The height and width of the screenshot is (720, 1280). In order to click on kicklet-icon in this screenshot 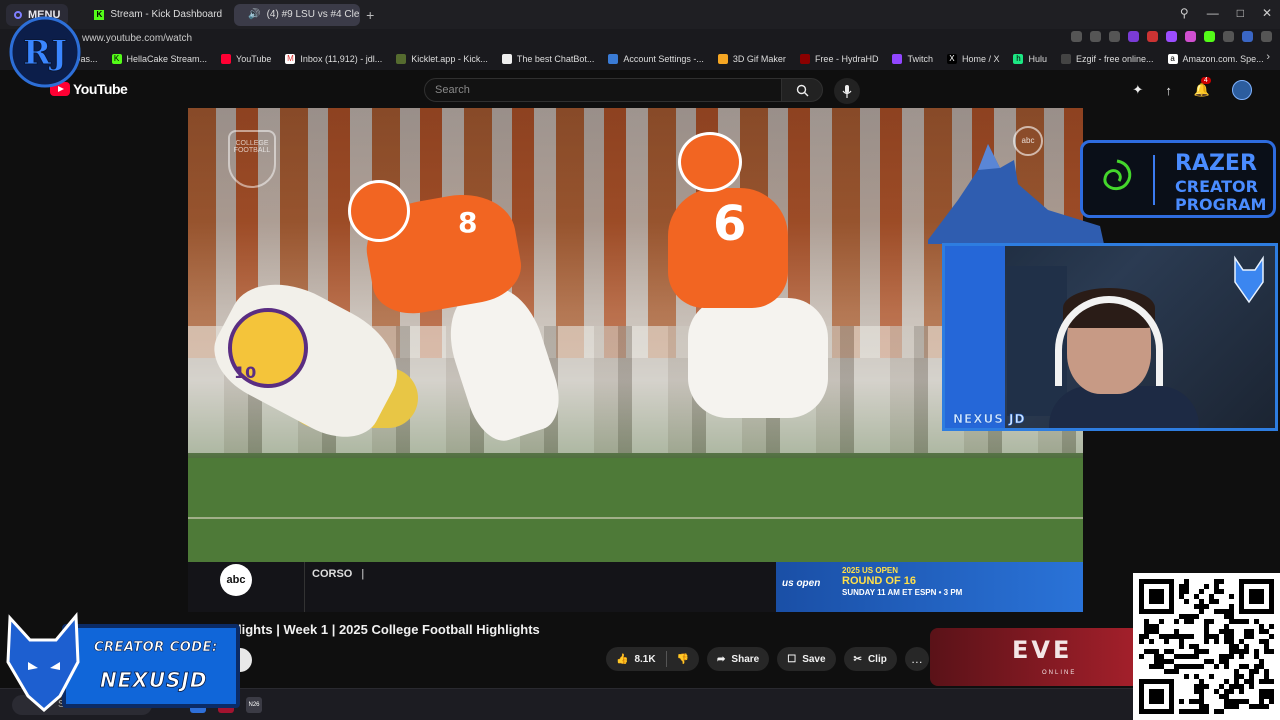, I will do `click(401, 58)`.